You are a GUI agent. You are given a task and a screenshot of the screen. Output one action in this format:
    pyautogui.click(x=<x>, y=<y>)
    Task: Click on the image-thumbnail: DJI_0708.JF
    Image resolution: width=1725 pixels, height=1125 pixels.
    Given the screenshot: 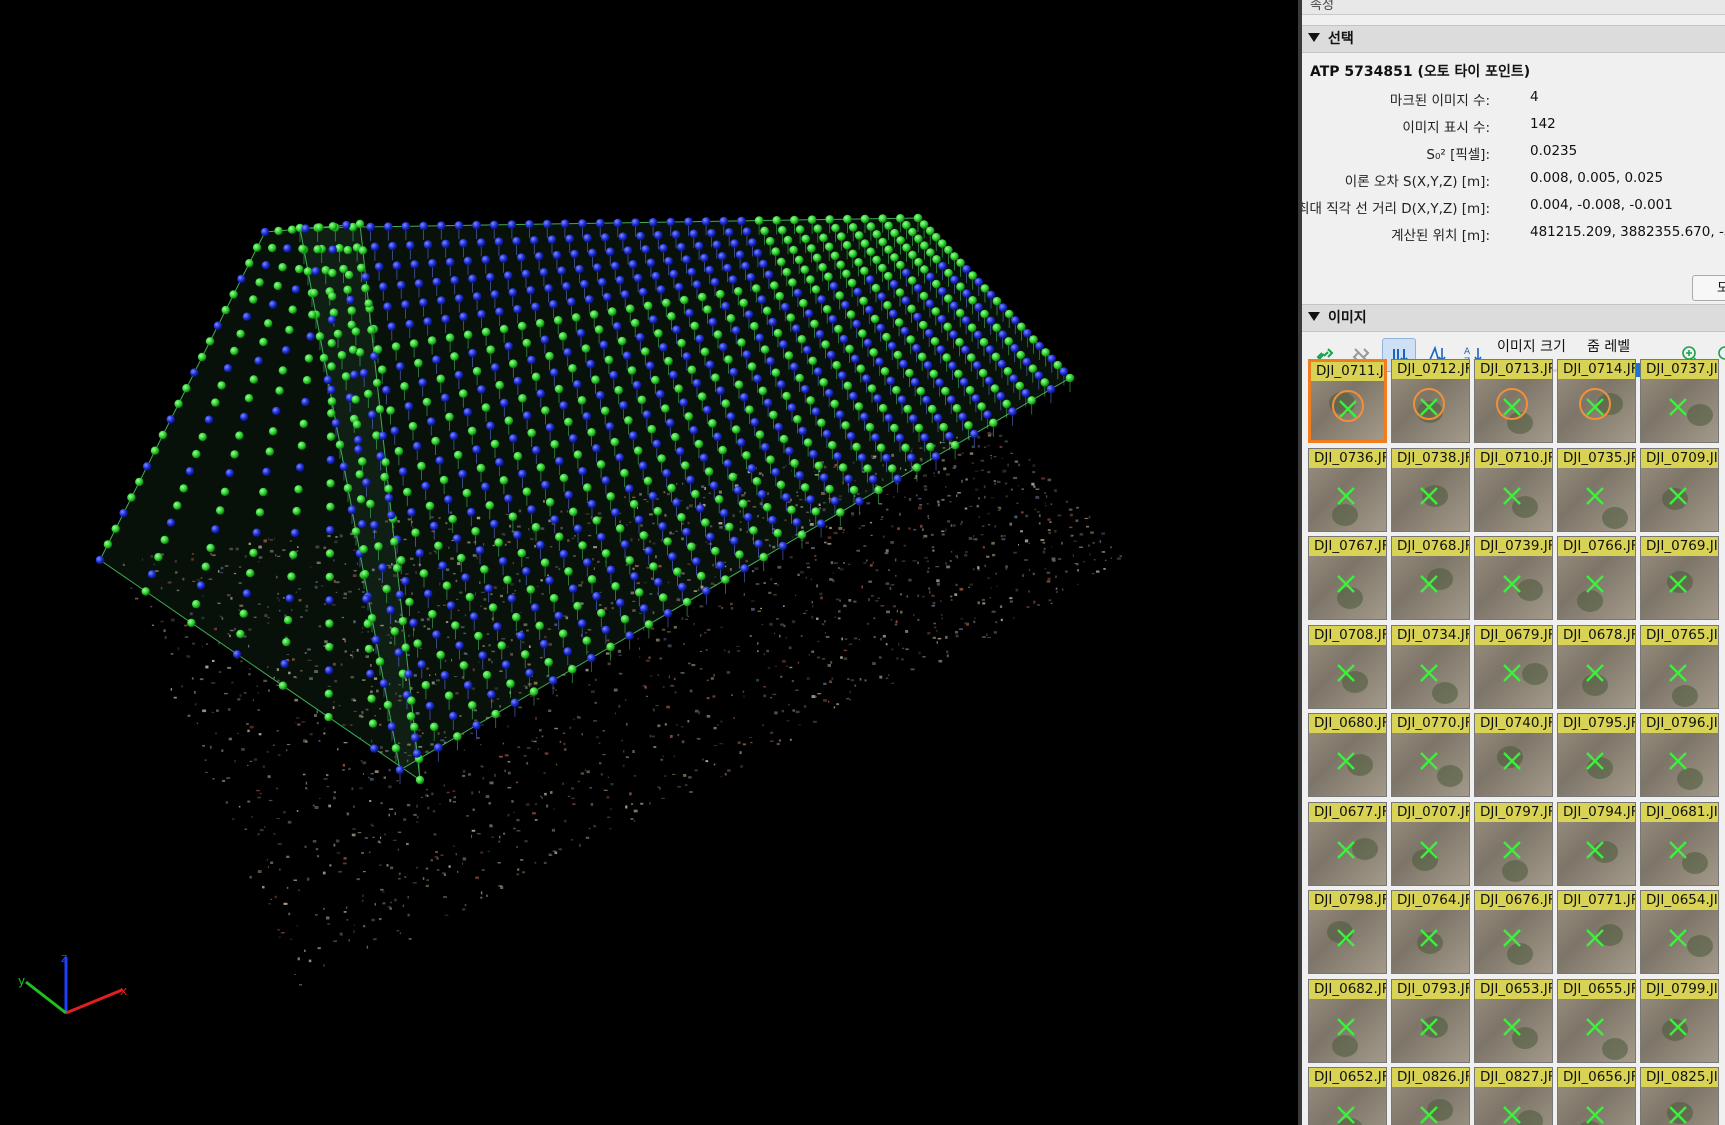 What is the action you would take?
    pyautogui.click(x=1347, y=666)
    